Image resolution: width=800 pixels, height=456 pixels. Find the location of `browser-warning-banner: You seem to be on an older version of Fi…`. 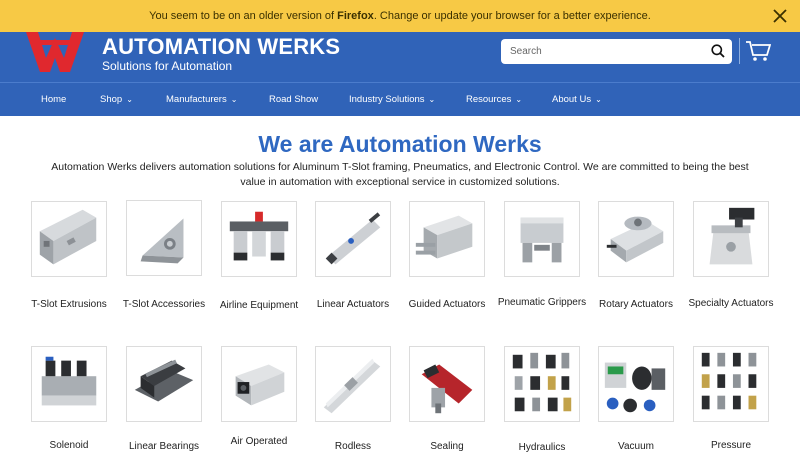

browser-warning-banner: You seem to be on an older version of Fi… is located at coordinates (400, 16).